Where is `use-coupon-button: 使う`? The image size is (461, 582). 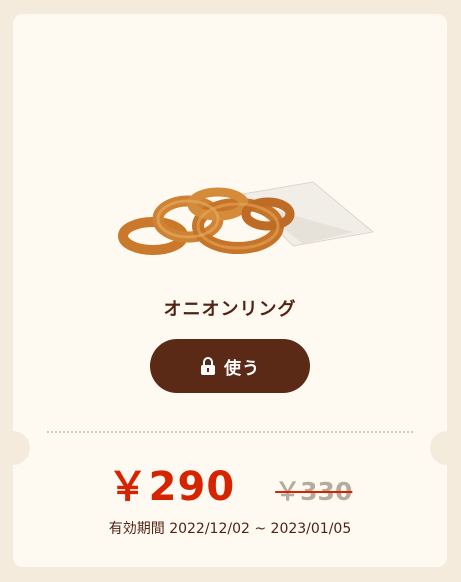
use-coupon-button: 使う is located at coordinates (230, 366).